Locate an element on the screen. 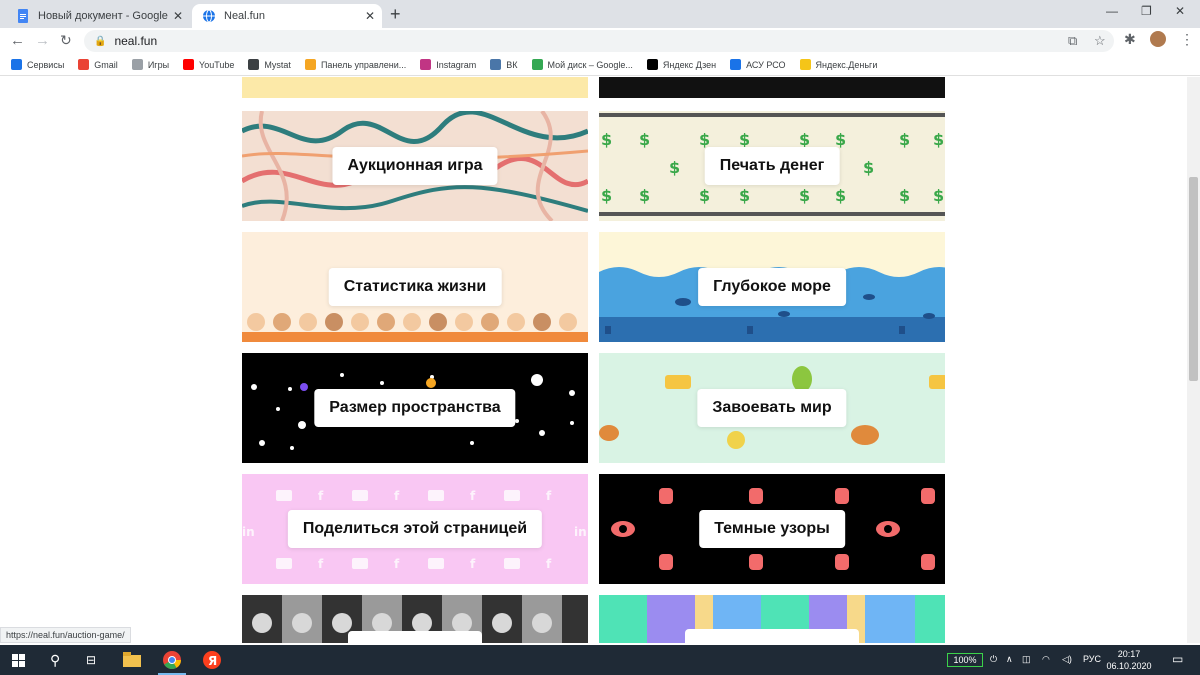 Image resolution: width=1200 pixels, height=675 pixels. page-scrollbar is located at coordinates (1193, 360).